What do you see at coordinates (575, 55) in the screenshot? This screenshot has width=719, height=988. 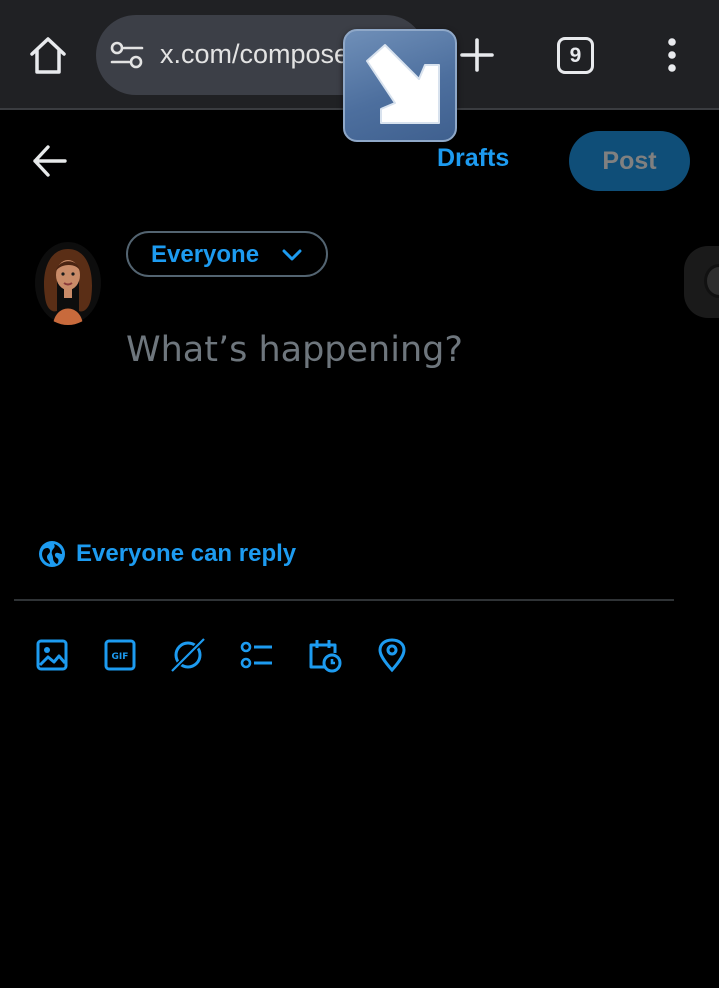 I see `tab-switcher-button: 9` at bounding box center [575, 55].